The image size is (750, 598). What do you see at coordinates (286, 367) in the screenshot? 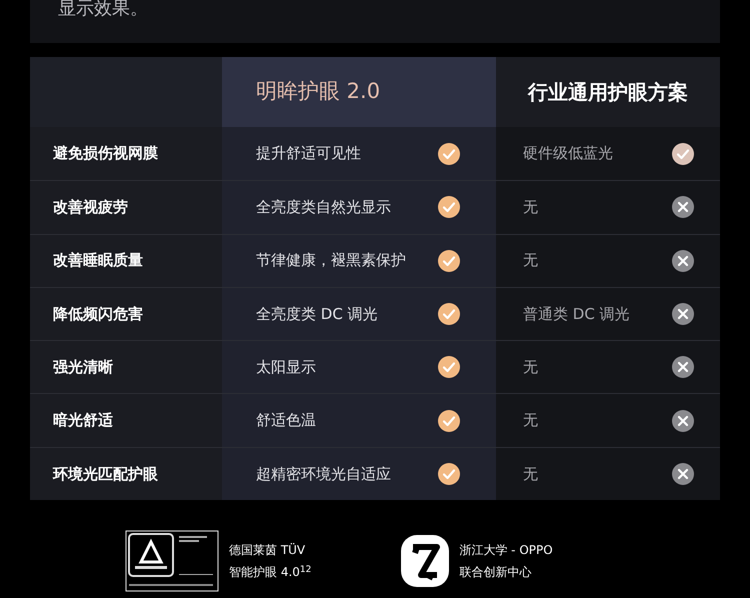
I see `feature-value: 太阳显示` at bounding box center [286, 367].